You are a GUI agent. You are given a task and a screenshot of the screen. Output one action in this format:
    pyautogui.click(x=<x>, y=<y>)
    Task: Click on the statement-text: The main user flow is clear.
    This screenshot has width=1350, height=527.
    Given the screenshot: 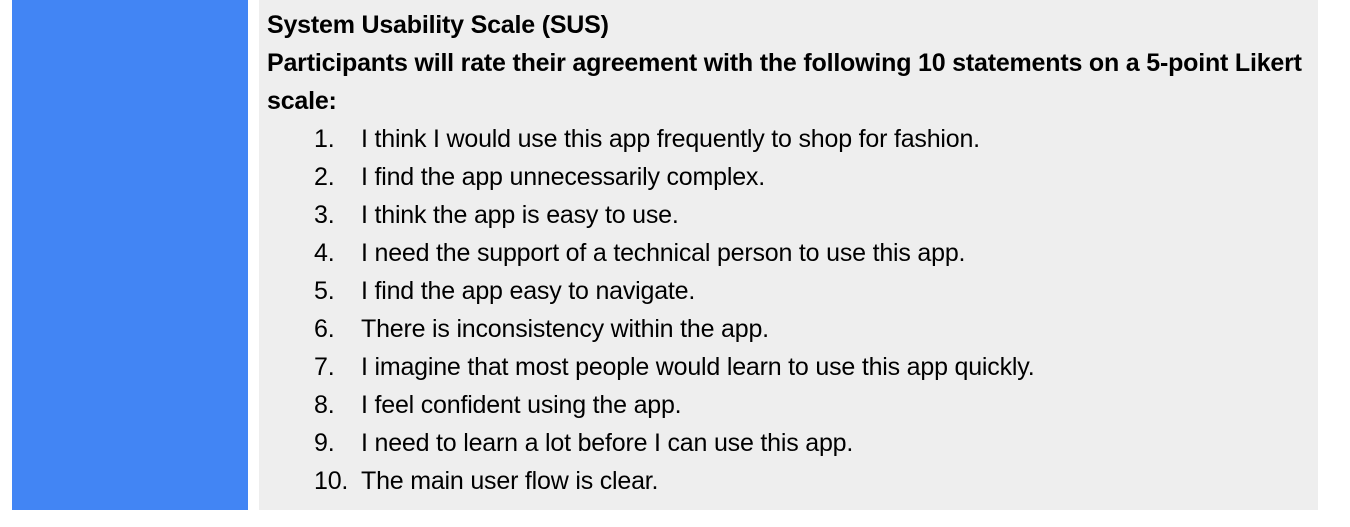 What is the action you would take?
    pyautogui.click(x=510, y=481)
    